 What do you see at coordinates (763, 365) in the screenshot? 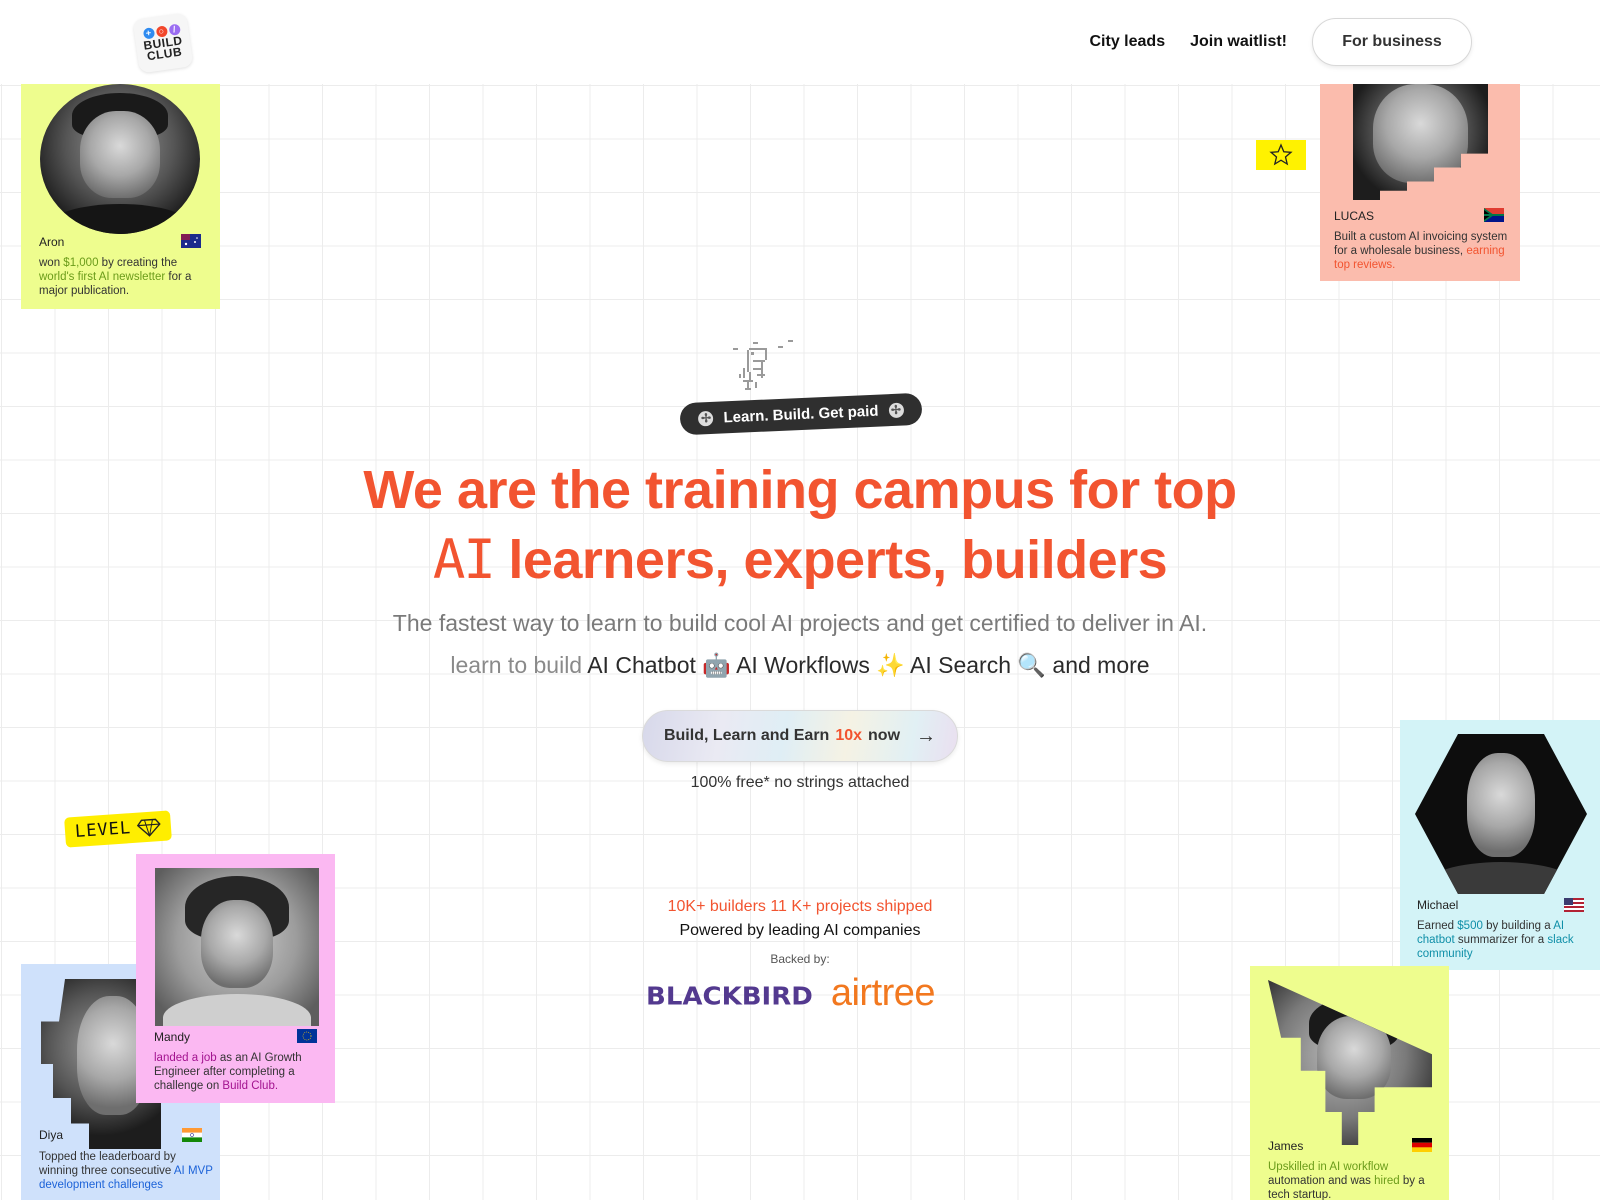
I see `pixel-dinosaur-icon` at bounding box center [763, 365].